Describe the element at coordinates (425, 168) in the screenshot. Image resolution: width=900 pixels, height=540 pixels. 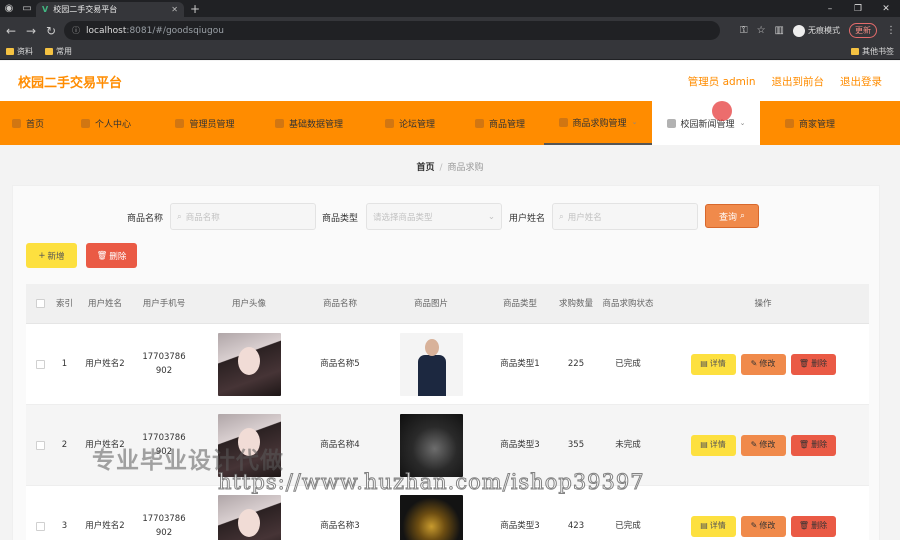
I see `breadcrumb-home: 首页` at that location.